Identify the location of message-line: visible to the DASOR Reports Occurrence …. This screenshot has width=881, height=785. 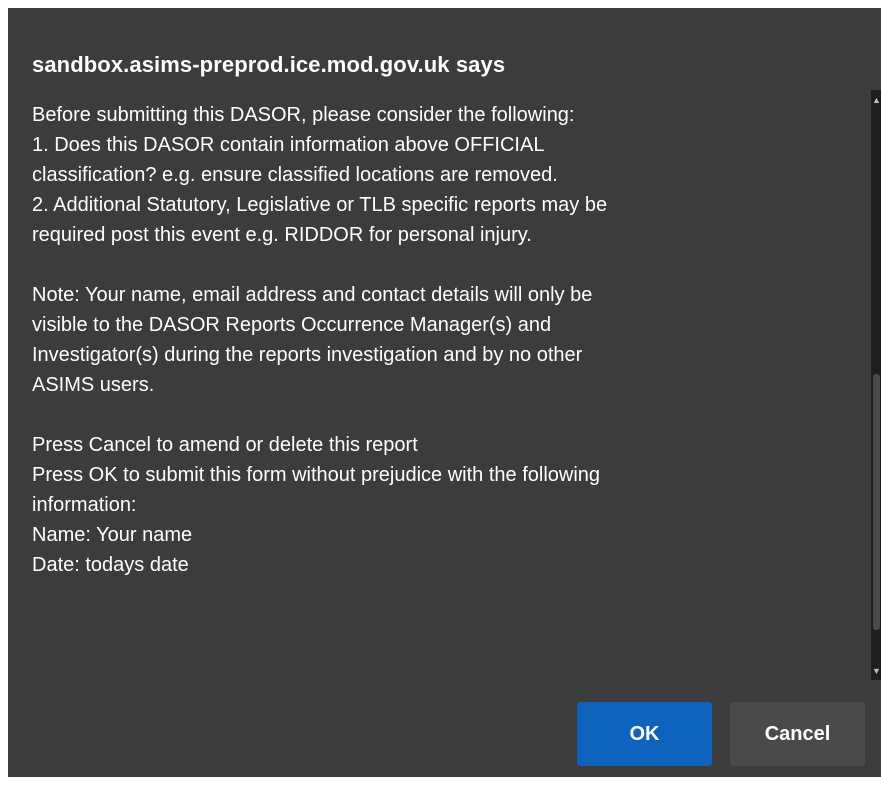
(292, 325).